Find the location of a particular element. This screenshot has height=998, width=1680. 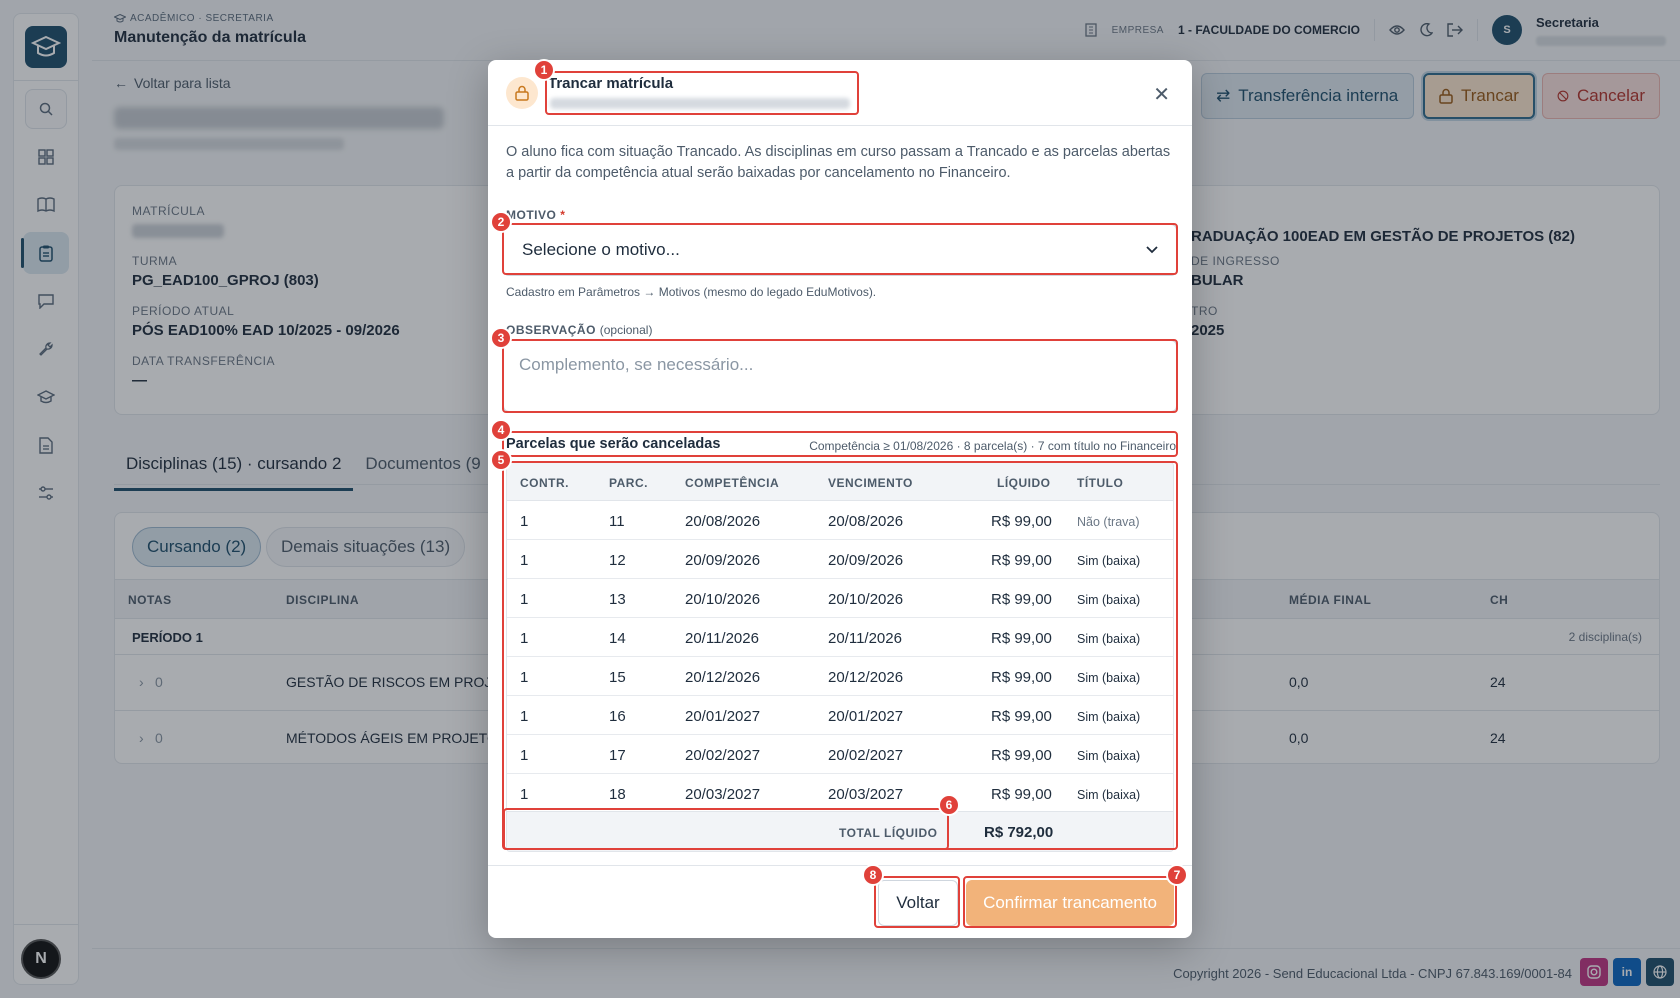

competencia-value: 20/03/2027 is located at coordinates (723, 794).